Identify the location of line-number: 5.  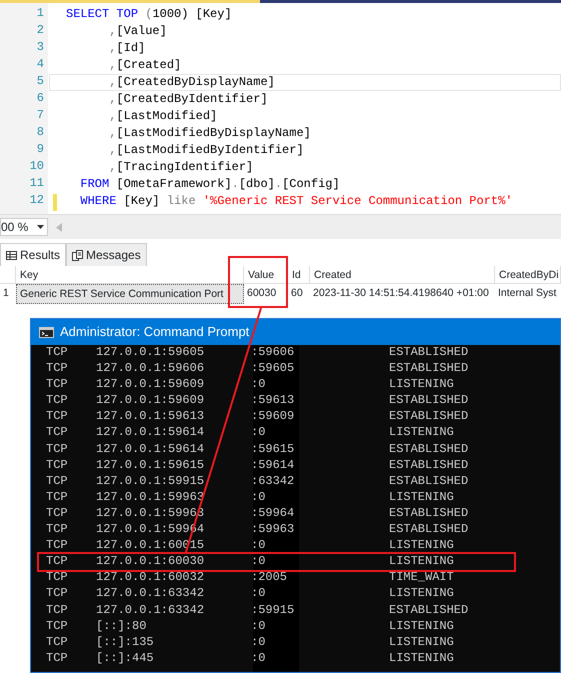
(40, 82).